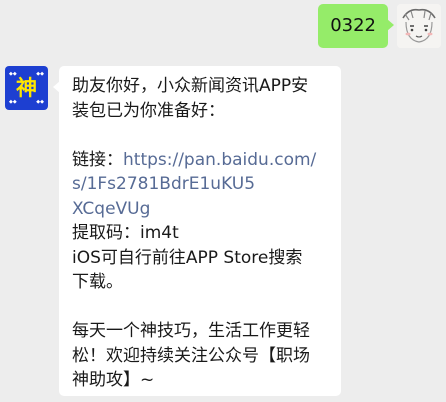 This screenshot has width=446, height=402. I want to click on outgoing-bubble: 0322, so click(356, 26).